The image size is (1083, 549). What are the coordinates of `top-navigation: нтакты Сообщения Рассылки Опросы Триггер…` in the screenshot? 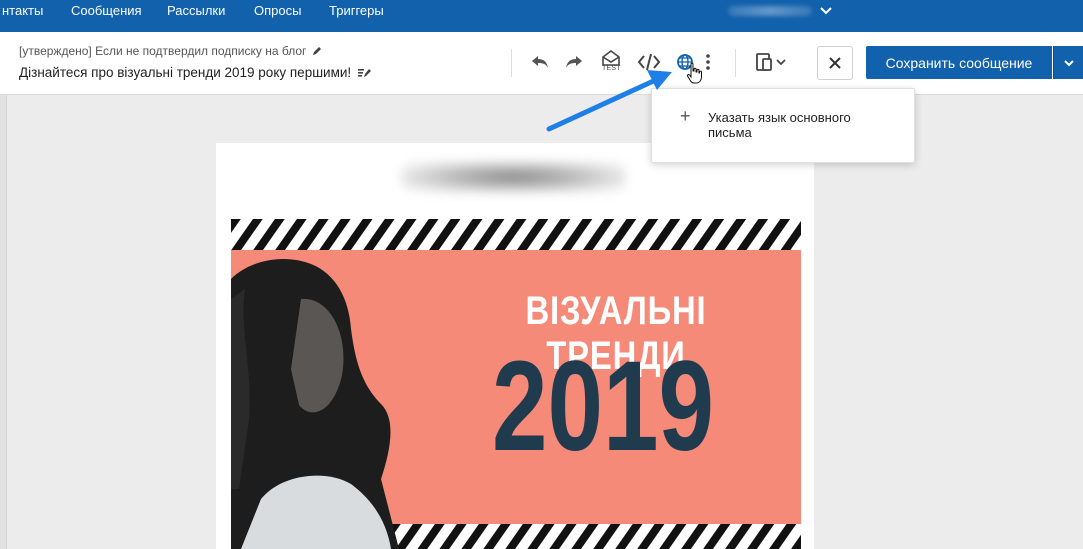 It's located at (541, 16).